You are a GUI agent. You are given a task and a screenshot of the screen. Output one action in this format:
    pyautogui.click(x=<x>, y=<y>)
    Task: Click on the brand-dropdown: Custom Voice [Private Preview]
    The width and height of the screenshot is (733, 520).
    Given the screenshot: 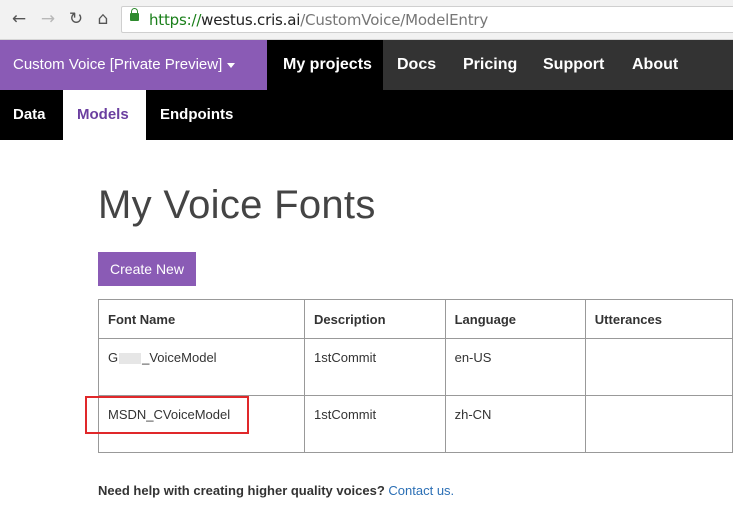 What is the action you would take?
    pyautogui.click(x=133, y=65)
    